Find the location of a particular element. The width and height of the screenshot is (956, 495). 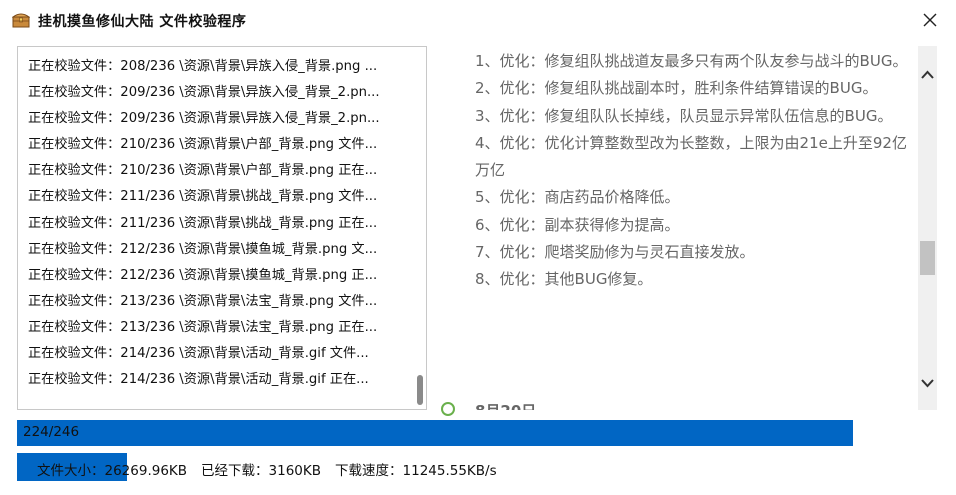

chevron-down-icon is located at coordinates (927, 383).